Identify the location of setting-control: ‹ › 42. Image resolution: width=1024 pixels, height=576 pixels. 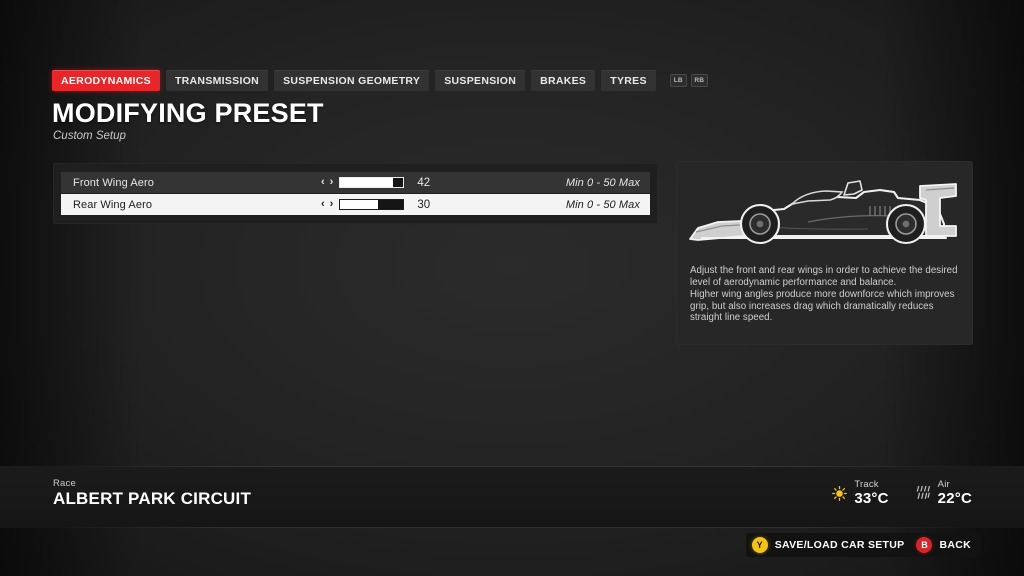
(382, 183).